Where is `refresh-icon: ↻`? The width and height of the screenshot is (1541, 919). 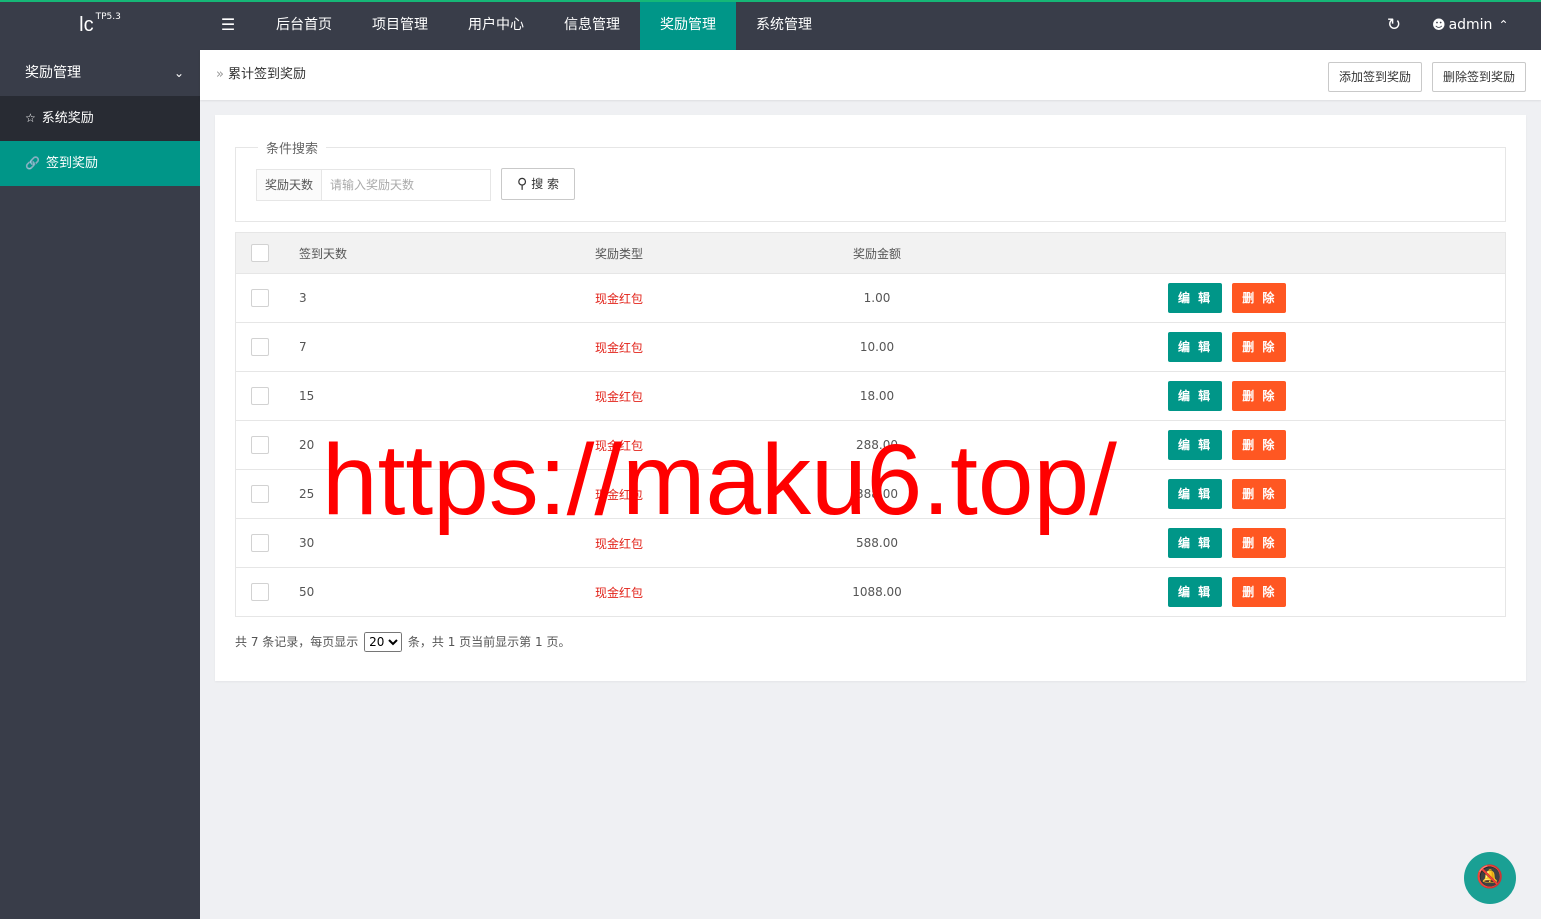 refresh-icon: ↻ is located at coordinates (1394, 26).